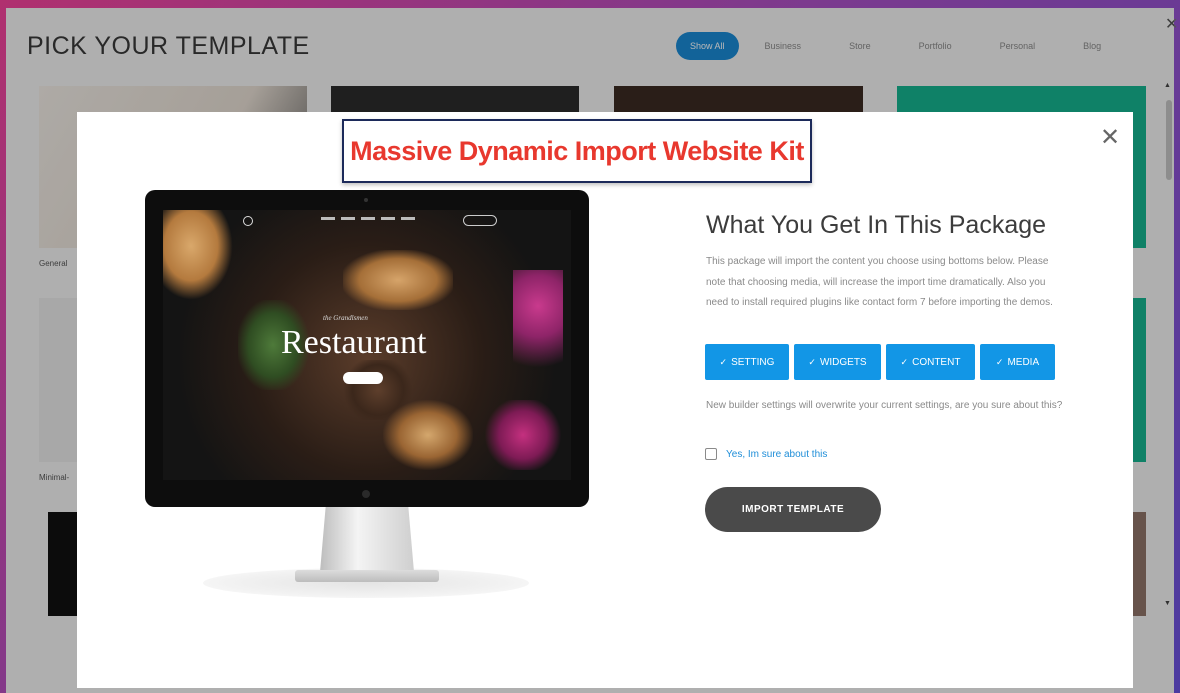  Describe the element at coordinates (936, 362) in the screenshot. I see `option-label: CONTENT` at that location.